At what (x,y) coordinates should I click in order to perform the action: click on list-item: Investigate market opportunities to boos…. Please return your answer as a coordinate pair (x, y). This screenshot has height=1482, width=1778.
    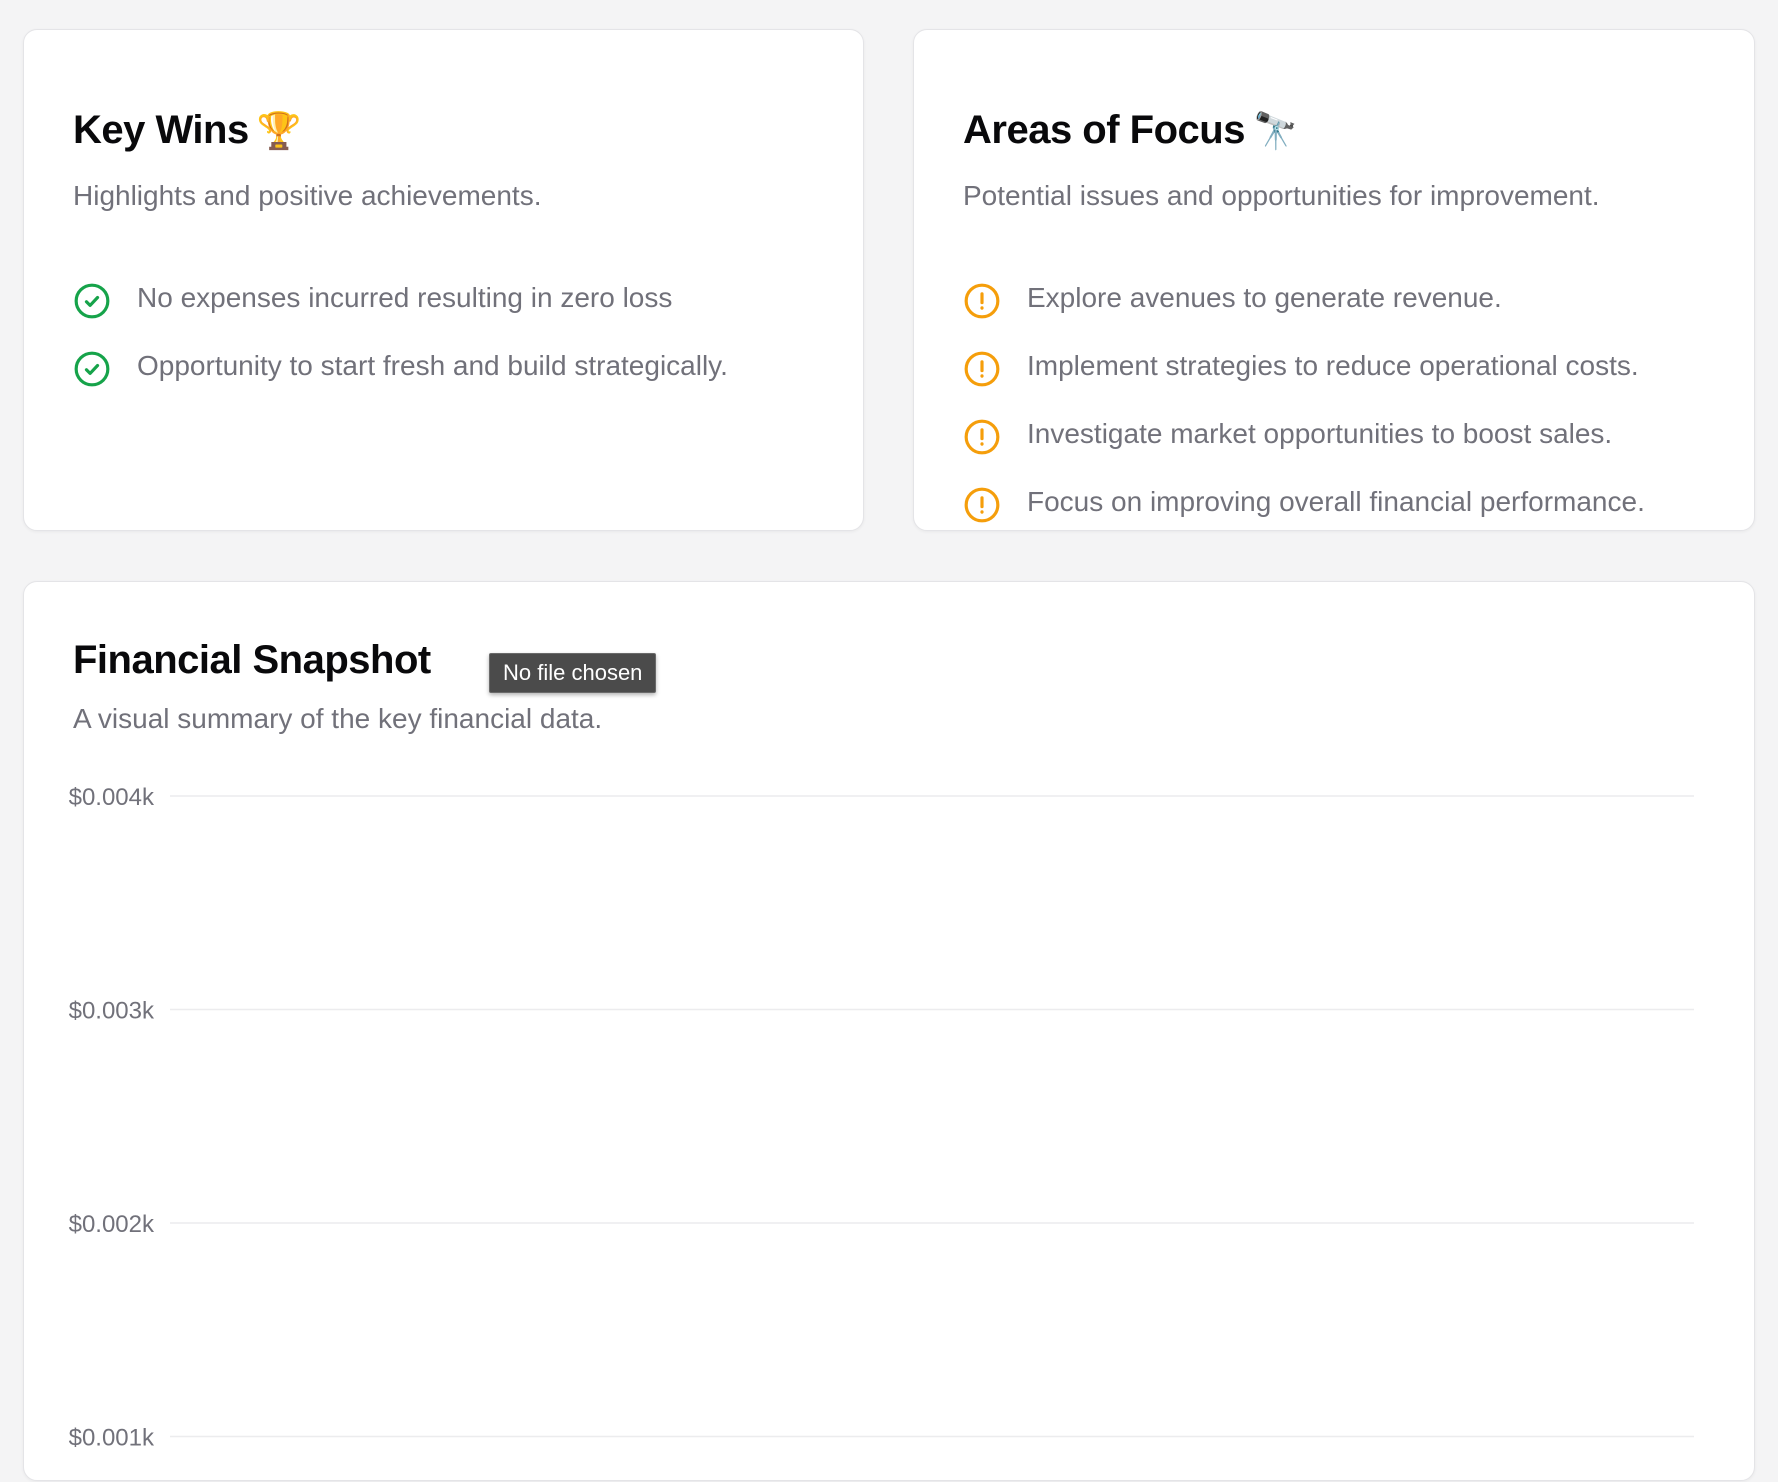
    Looking at the image, I should click on (1304, 434).